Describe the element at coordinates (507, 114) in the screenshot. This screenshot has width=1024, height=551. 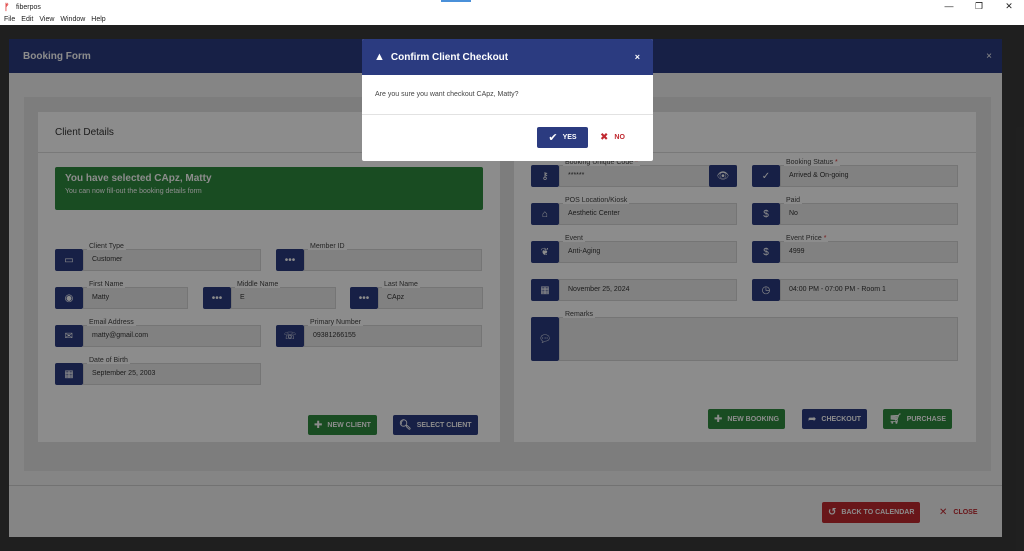
I see `confirm-divider` at that location.